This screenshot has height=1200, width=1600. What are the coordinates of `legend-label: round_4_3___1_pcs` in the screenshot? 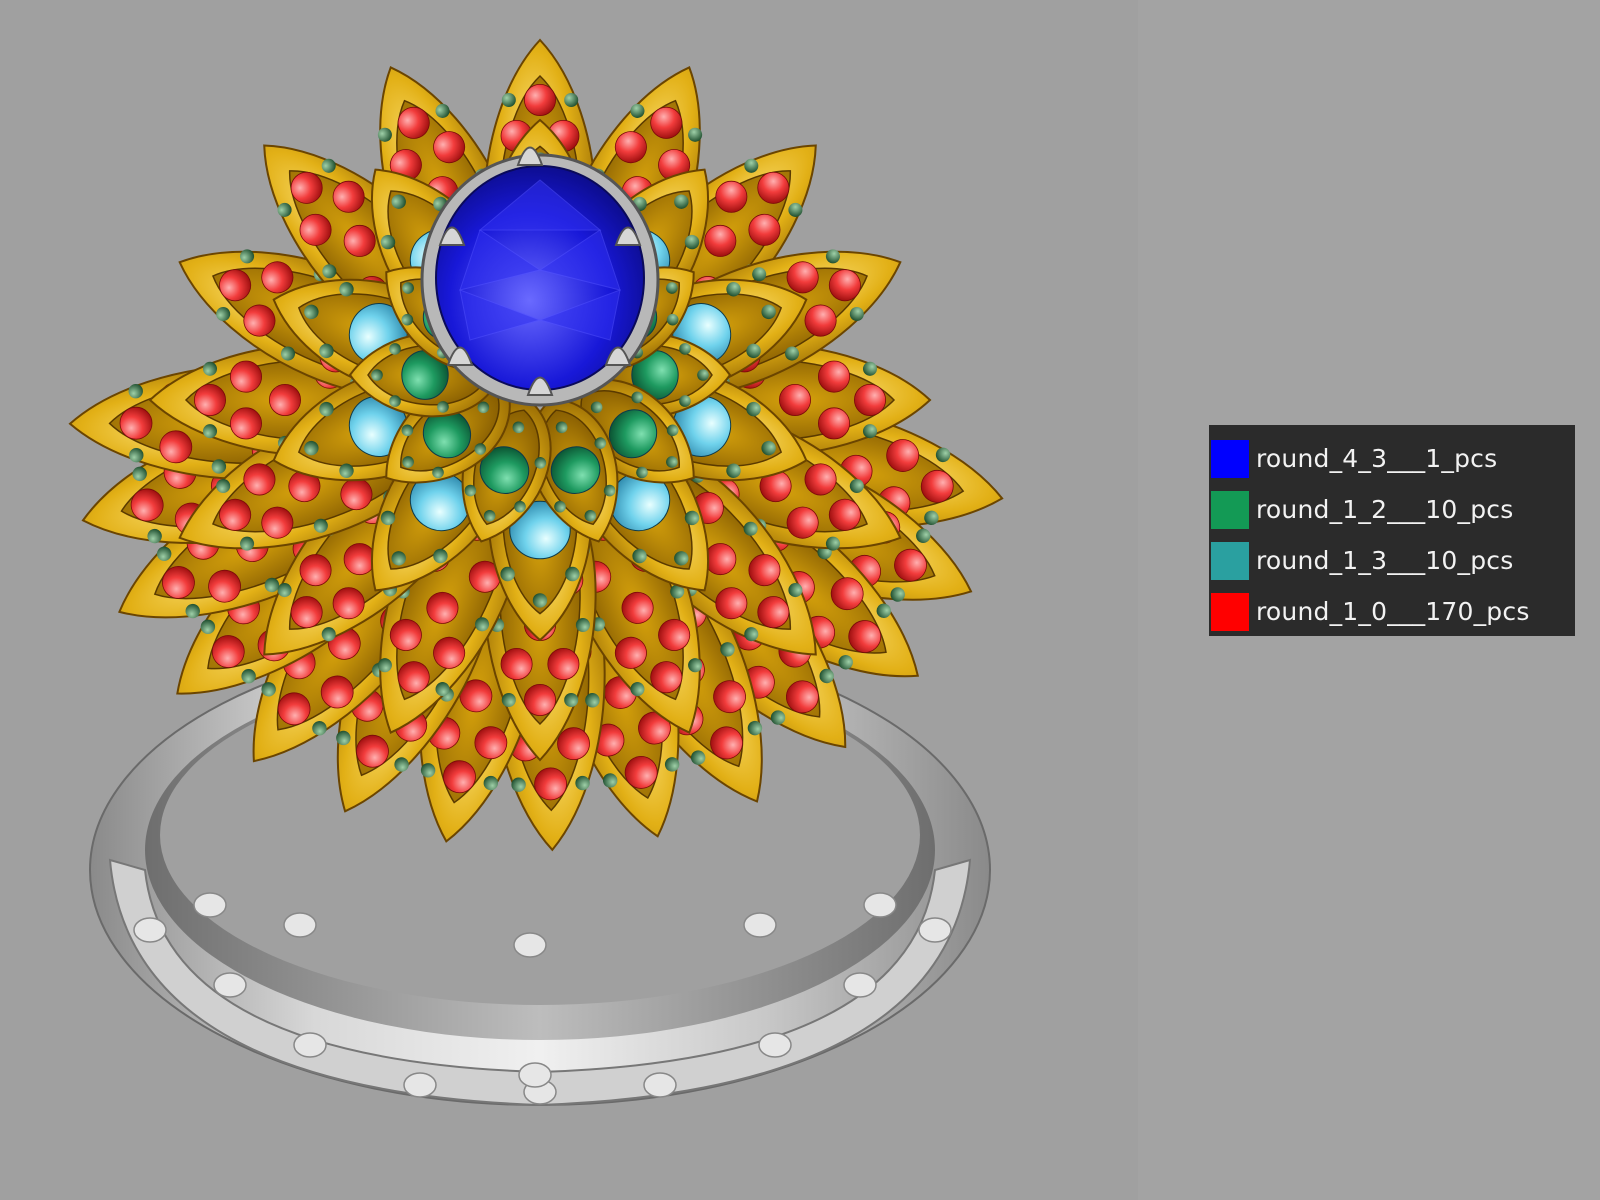 It's located at (1377, 458).